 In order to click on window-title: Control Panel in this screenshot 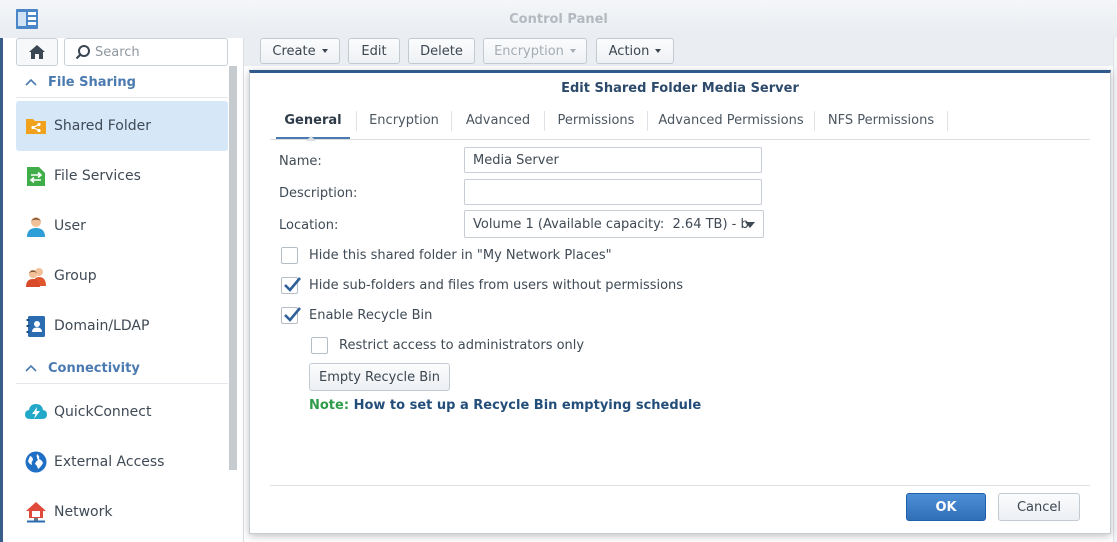, I will do `click(558, 19)`.